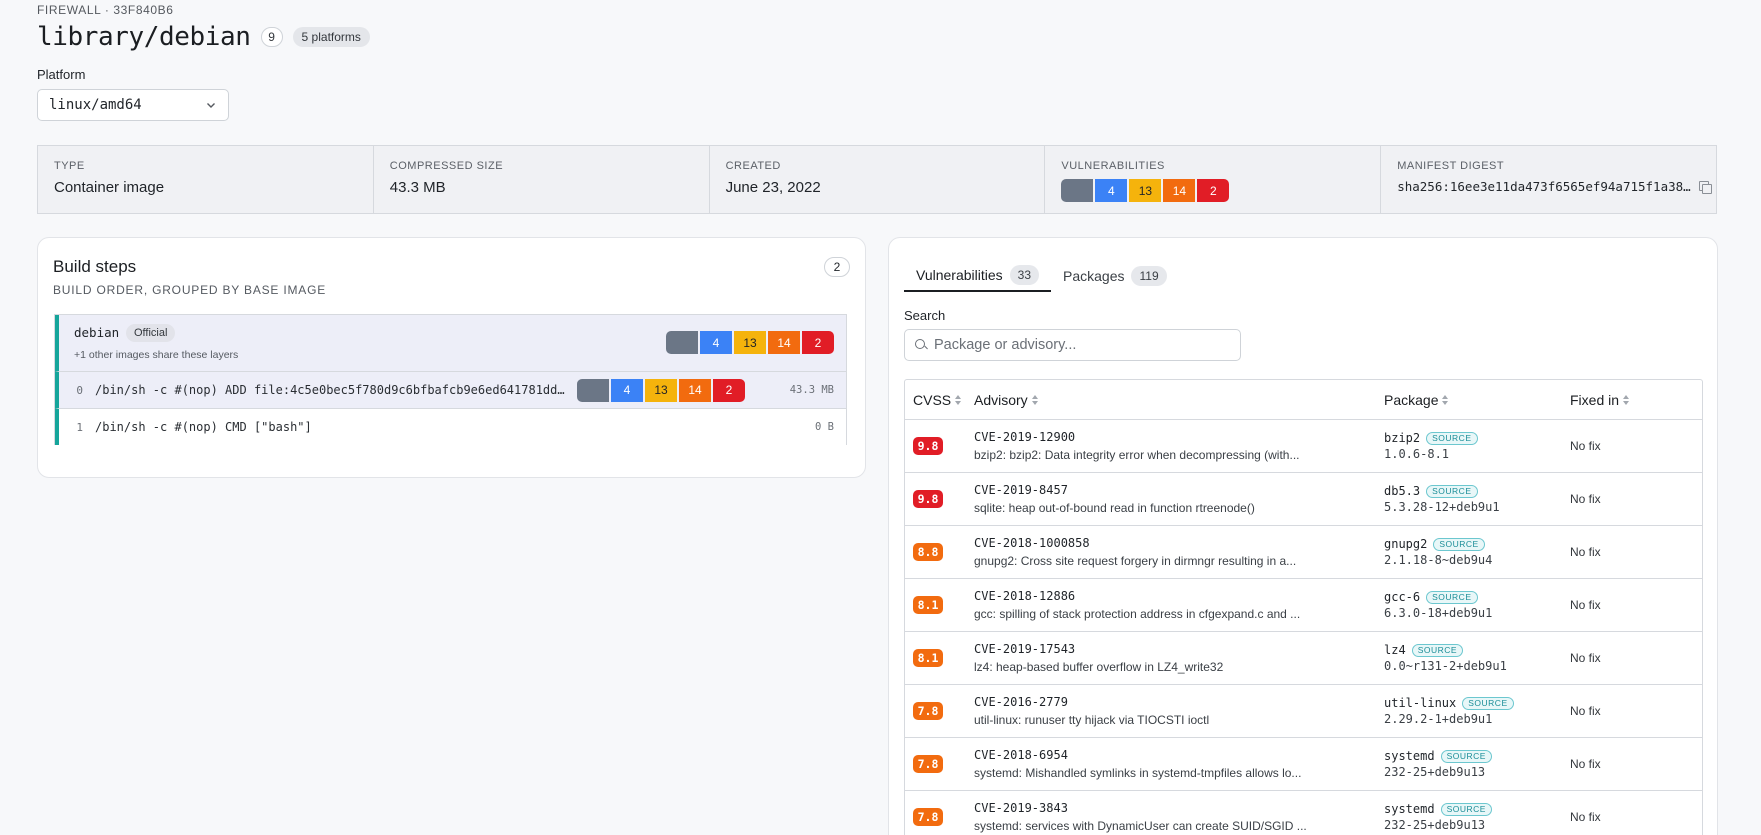  What do you see at coordinates (1705, 187) in the screenshot?
I see `copy-icon` at bounding box center [1705, 187].